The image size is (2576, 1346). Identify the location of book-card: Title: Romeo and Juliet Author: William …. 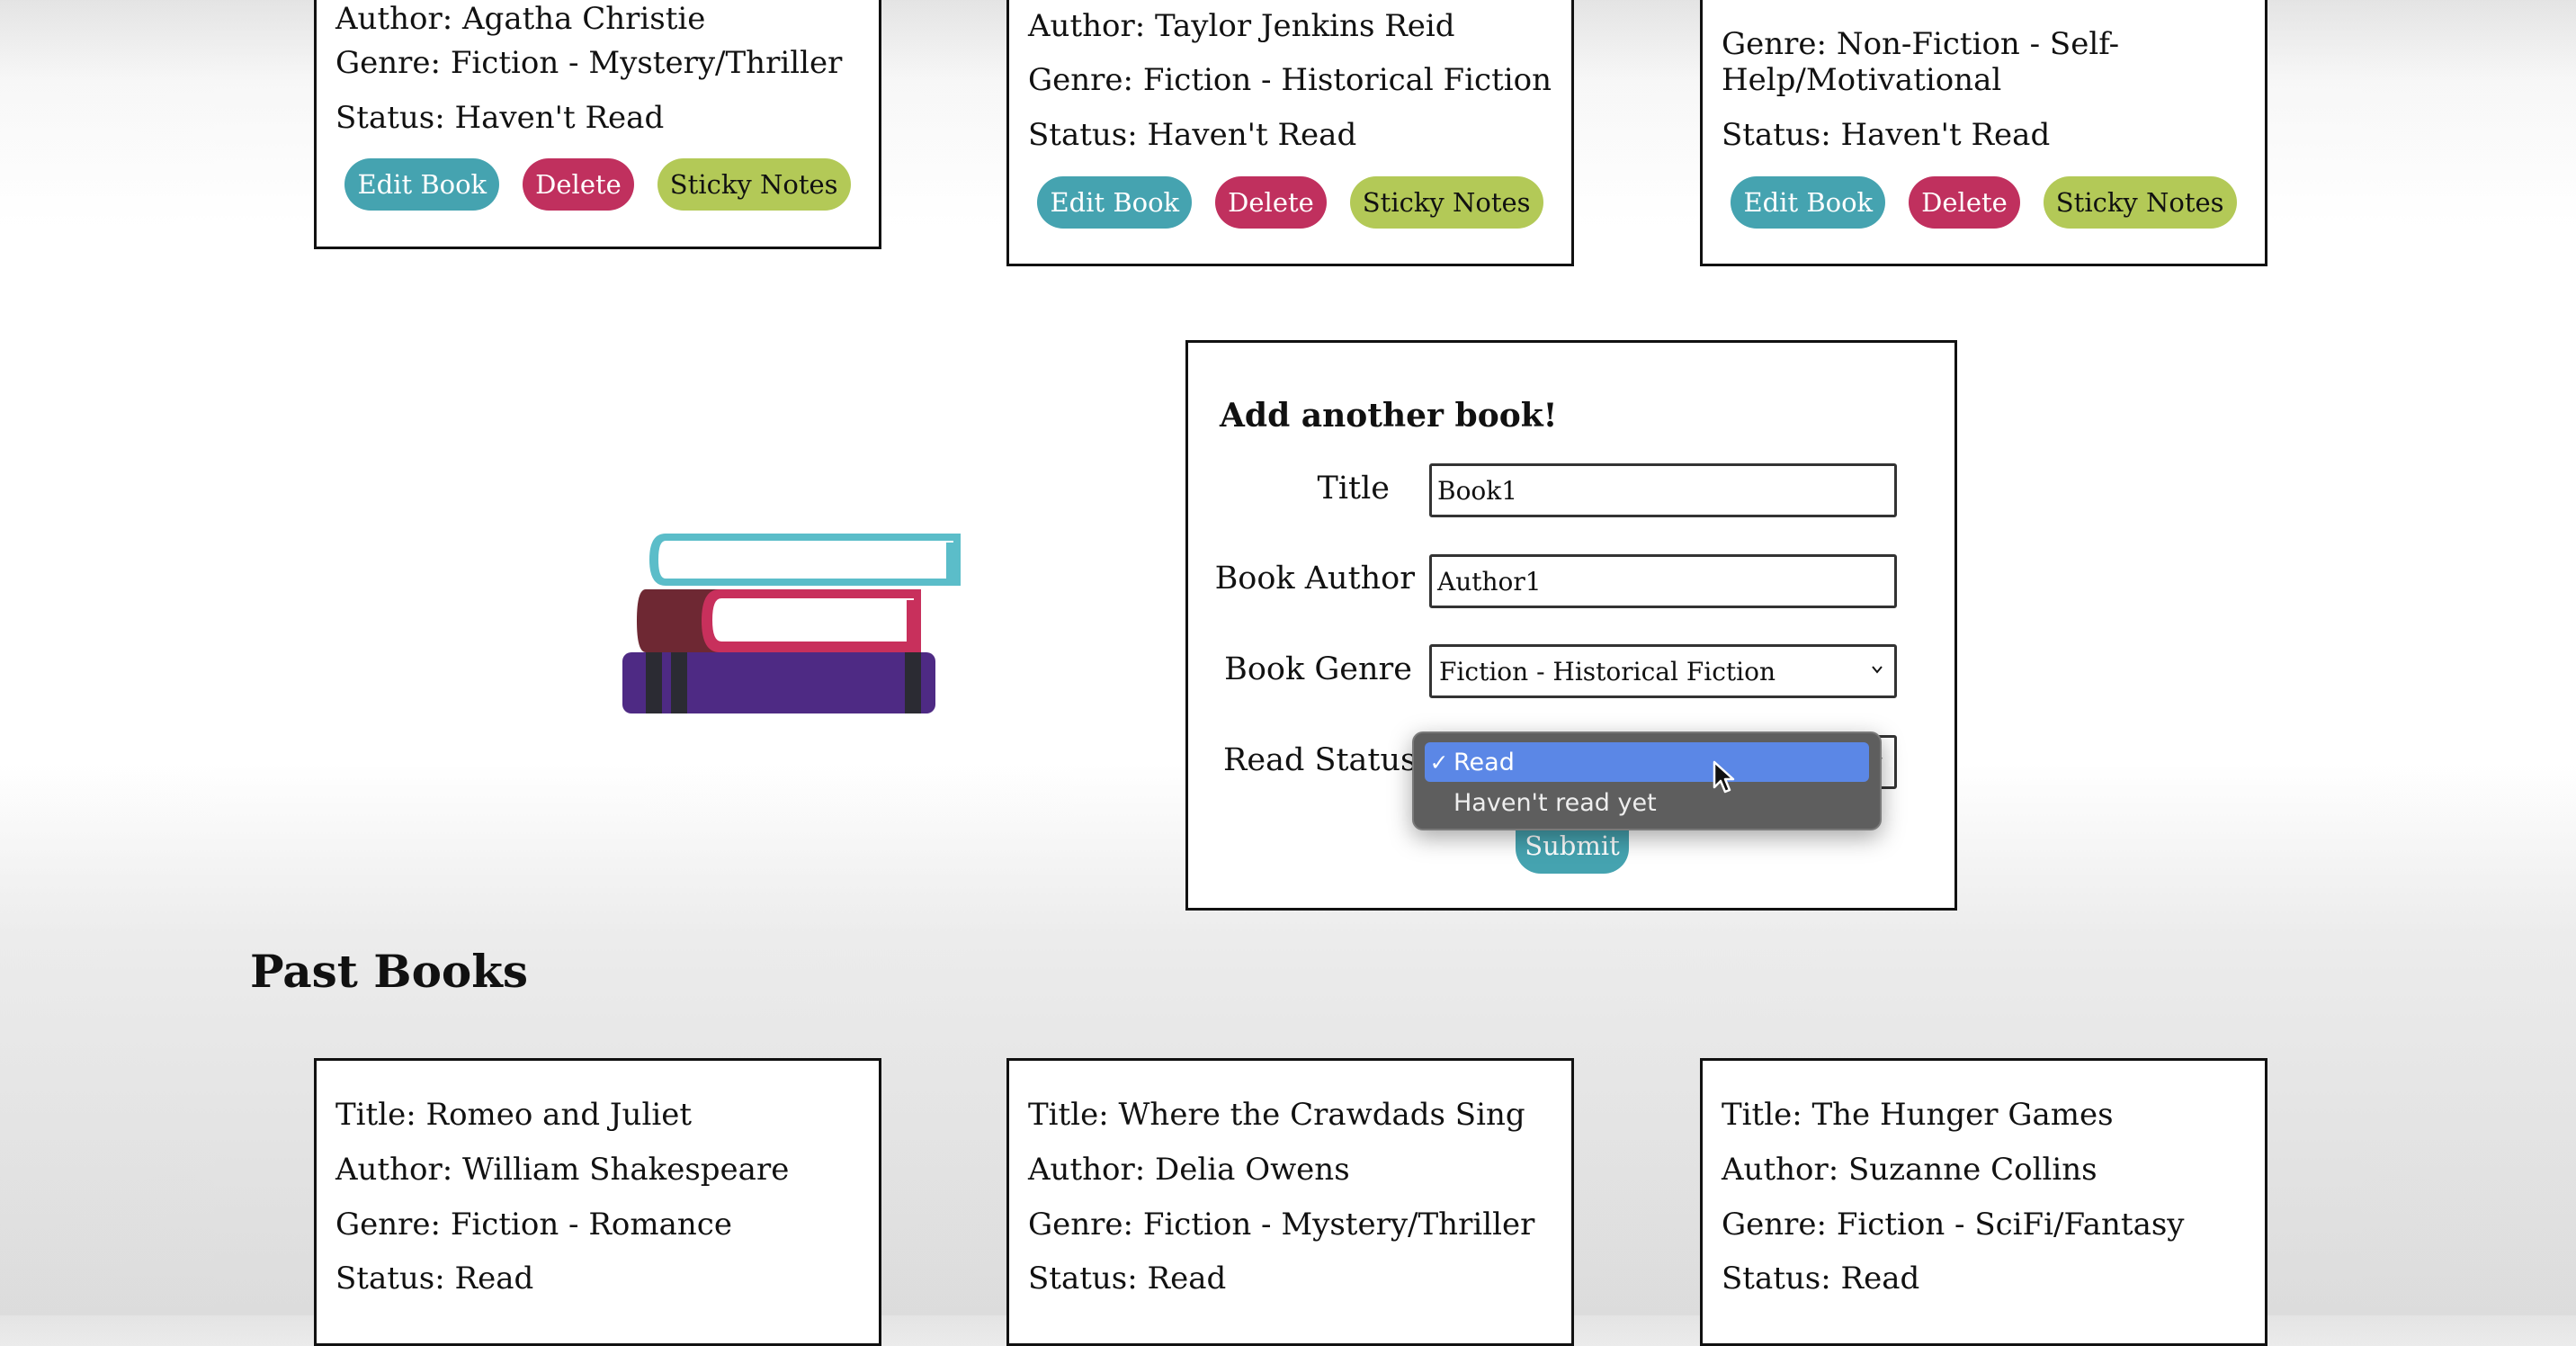
(597, 1202).